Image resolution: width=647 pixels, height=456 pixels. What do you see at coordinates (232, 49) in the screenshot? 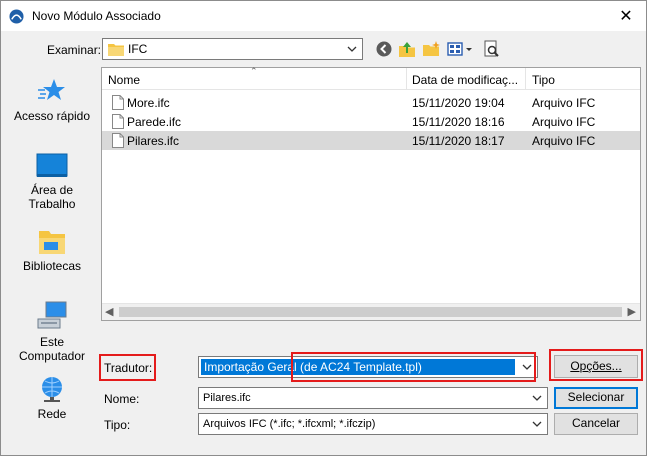
I see `lookin-dropdown: IFC` at bounding box center [232, 49].